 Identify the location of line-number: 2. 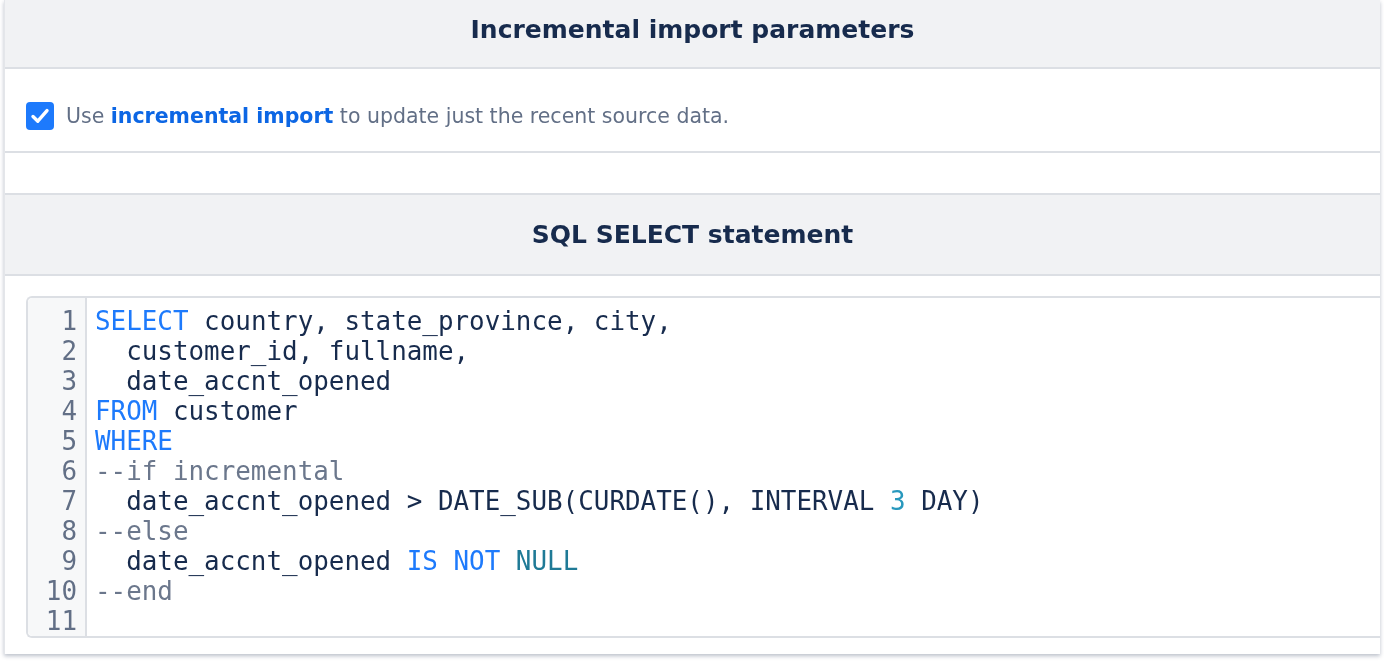
(69, 351).